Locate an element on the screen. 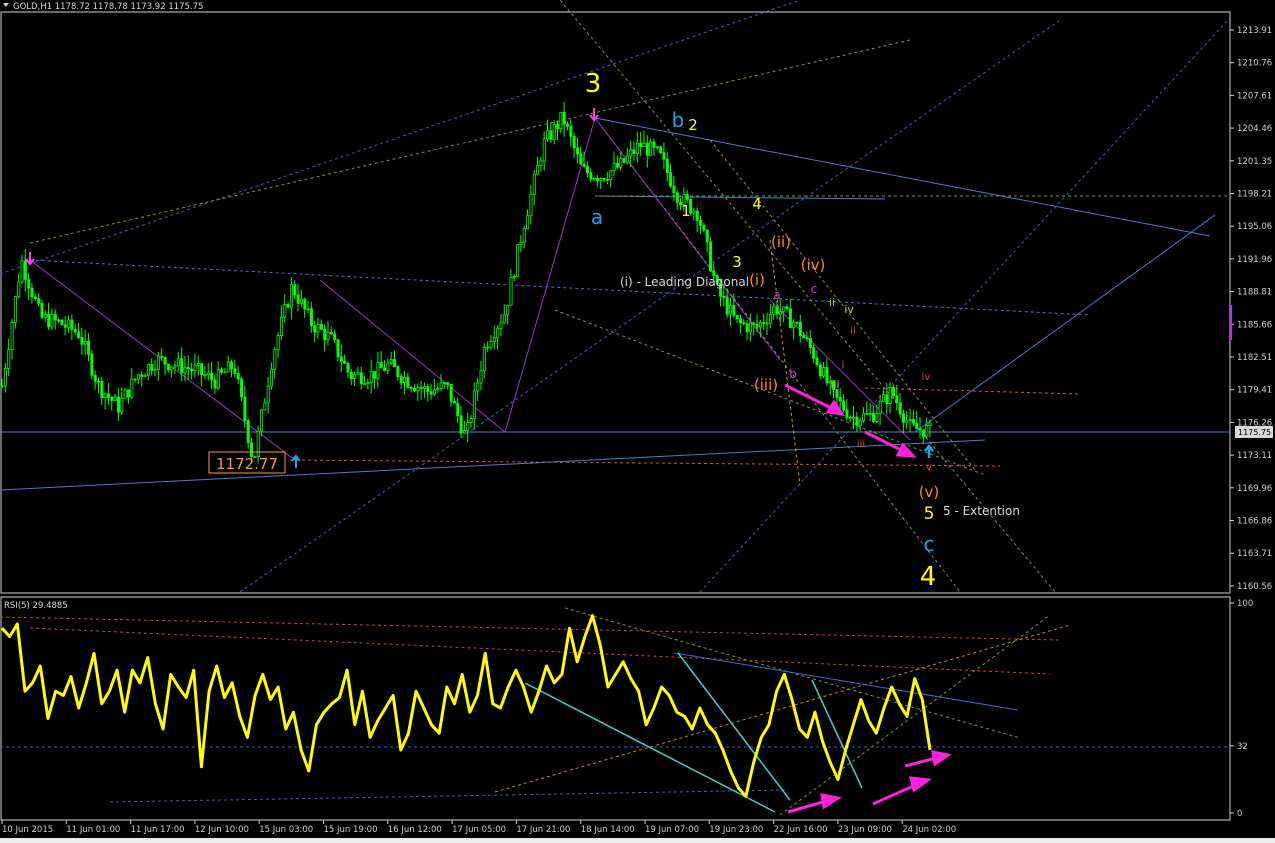  bottom-strip is located at coordinates (637, 840).